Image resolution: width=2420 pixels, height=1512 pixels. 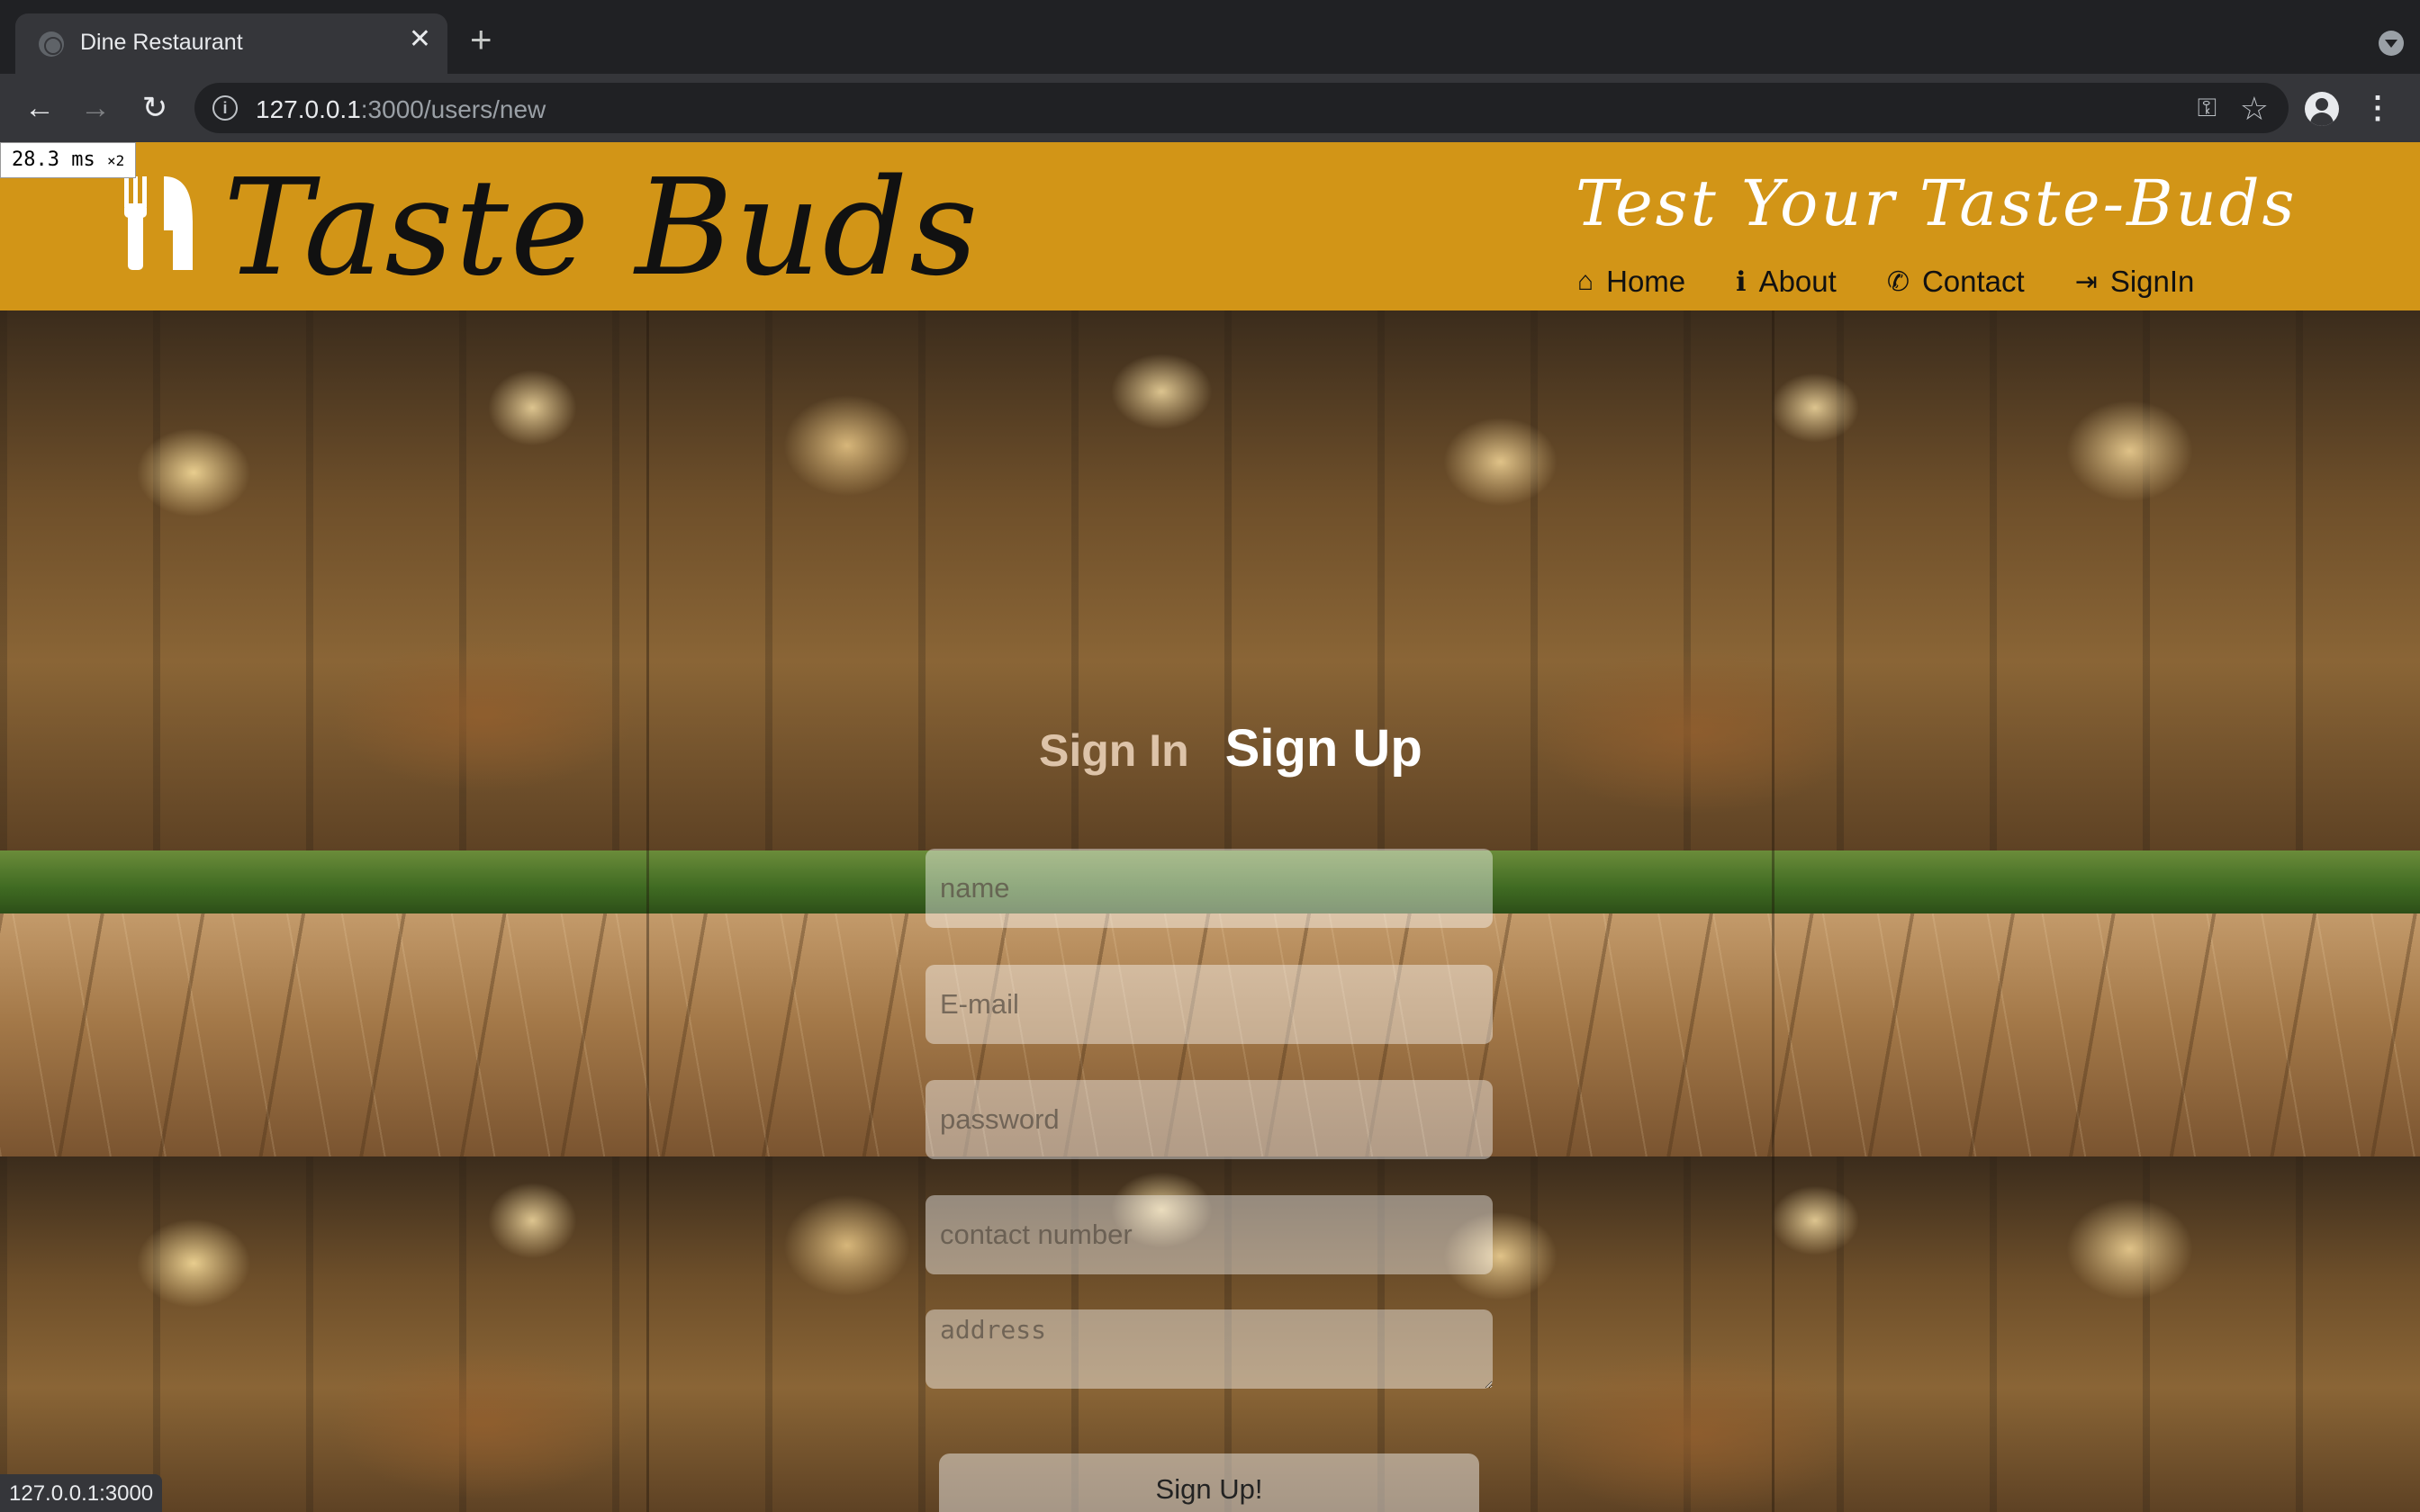 I want to click on browser-menu-icon: ⋮, so click(x=2377, y=108).